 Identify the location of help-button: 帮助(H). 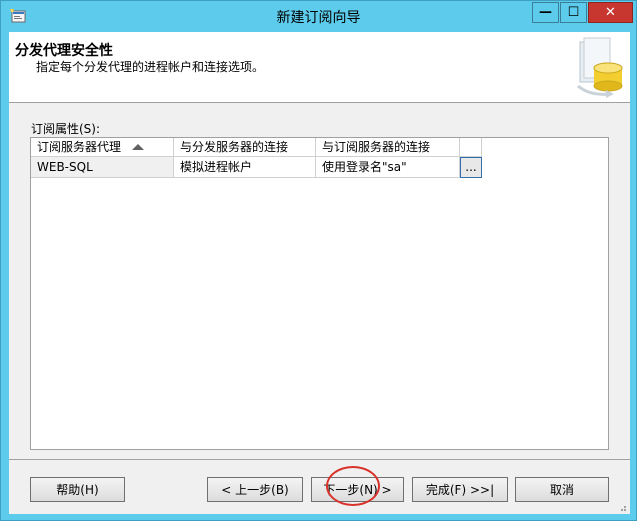
(77, 489).